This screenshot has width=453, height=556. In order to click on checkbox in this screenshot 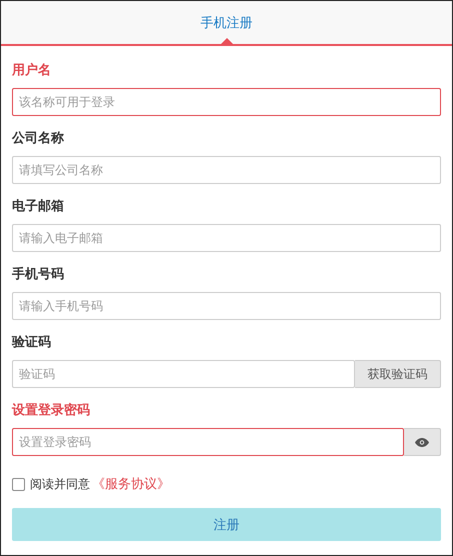, I will do `click(18, 484)`.